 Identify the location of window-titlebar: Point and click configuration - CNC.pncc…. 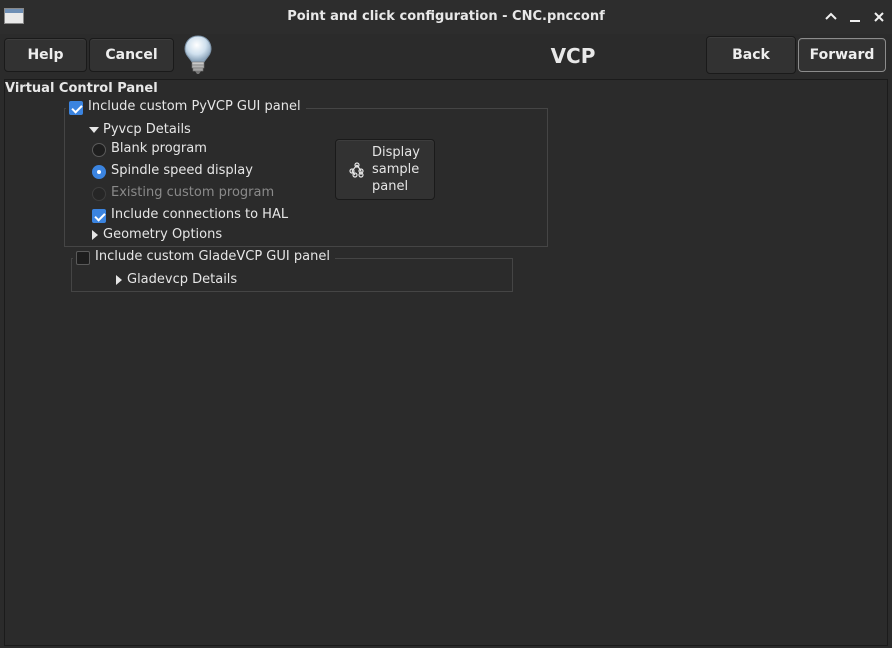
(446, 17).